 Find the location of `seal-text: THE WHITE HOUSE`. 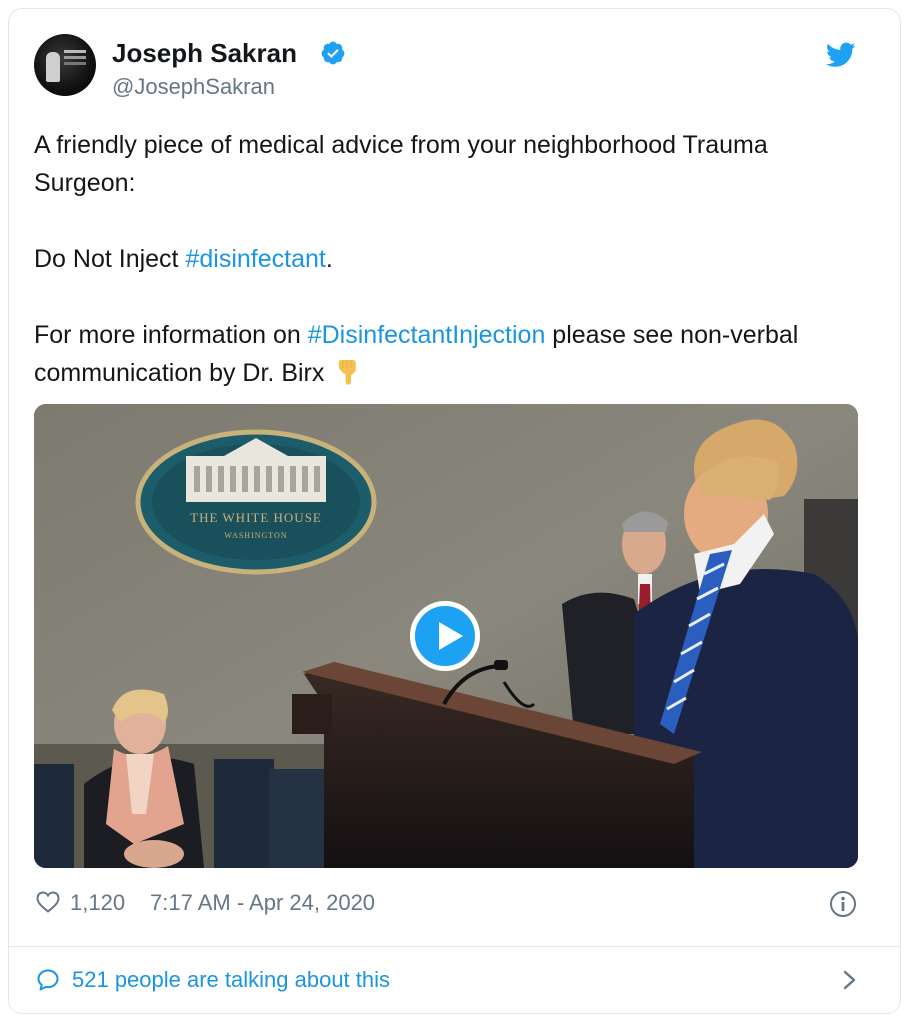

seal-text: THE WHITE HOUSE is located at coordinates (256, 517).